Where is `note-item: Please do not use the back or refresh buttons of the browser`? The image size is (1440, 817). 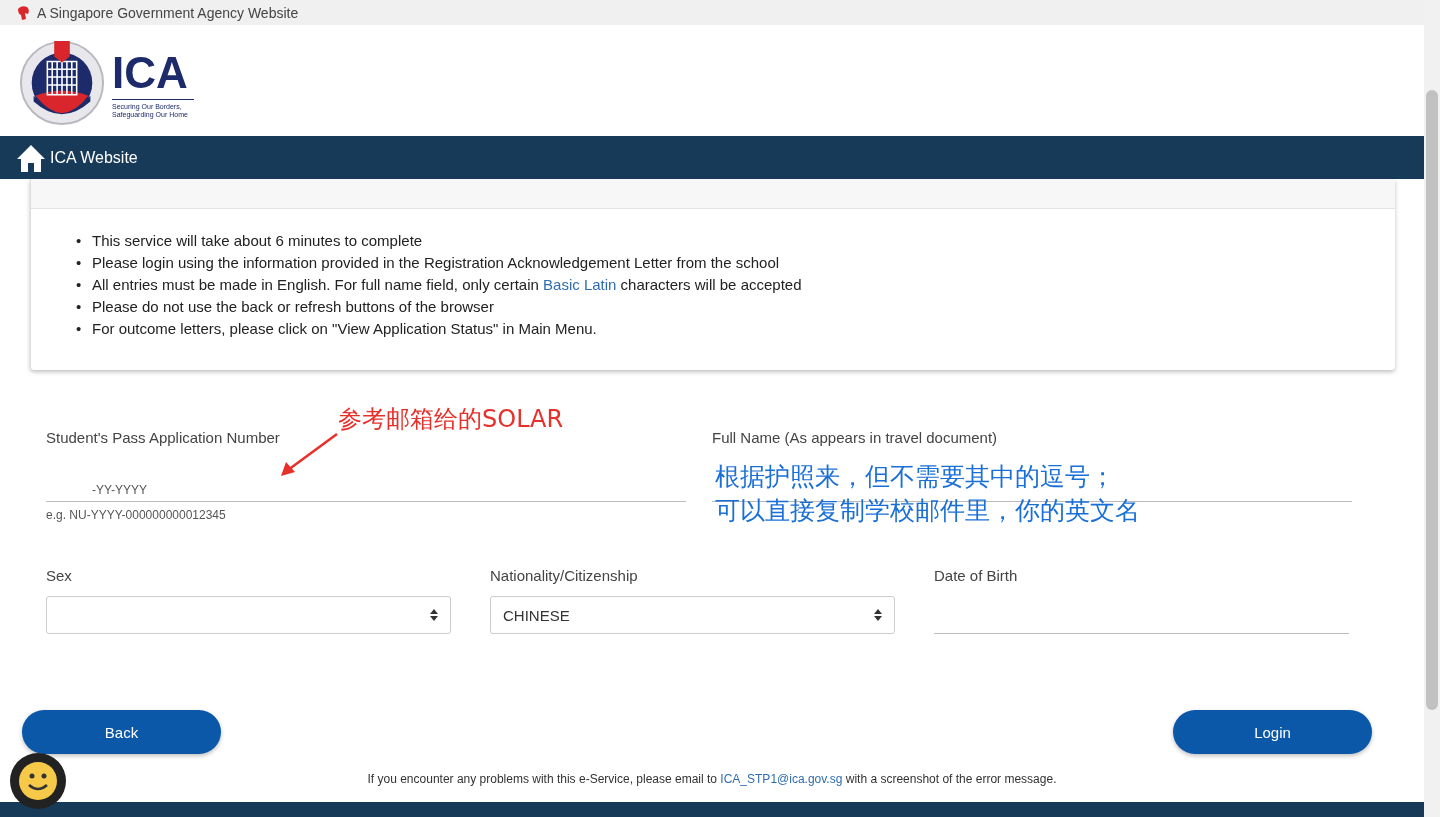
note-item: Please do not use the back or refresh buttons of the browser is located at coordinates (293, 307).